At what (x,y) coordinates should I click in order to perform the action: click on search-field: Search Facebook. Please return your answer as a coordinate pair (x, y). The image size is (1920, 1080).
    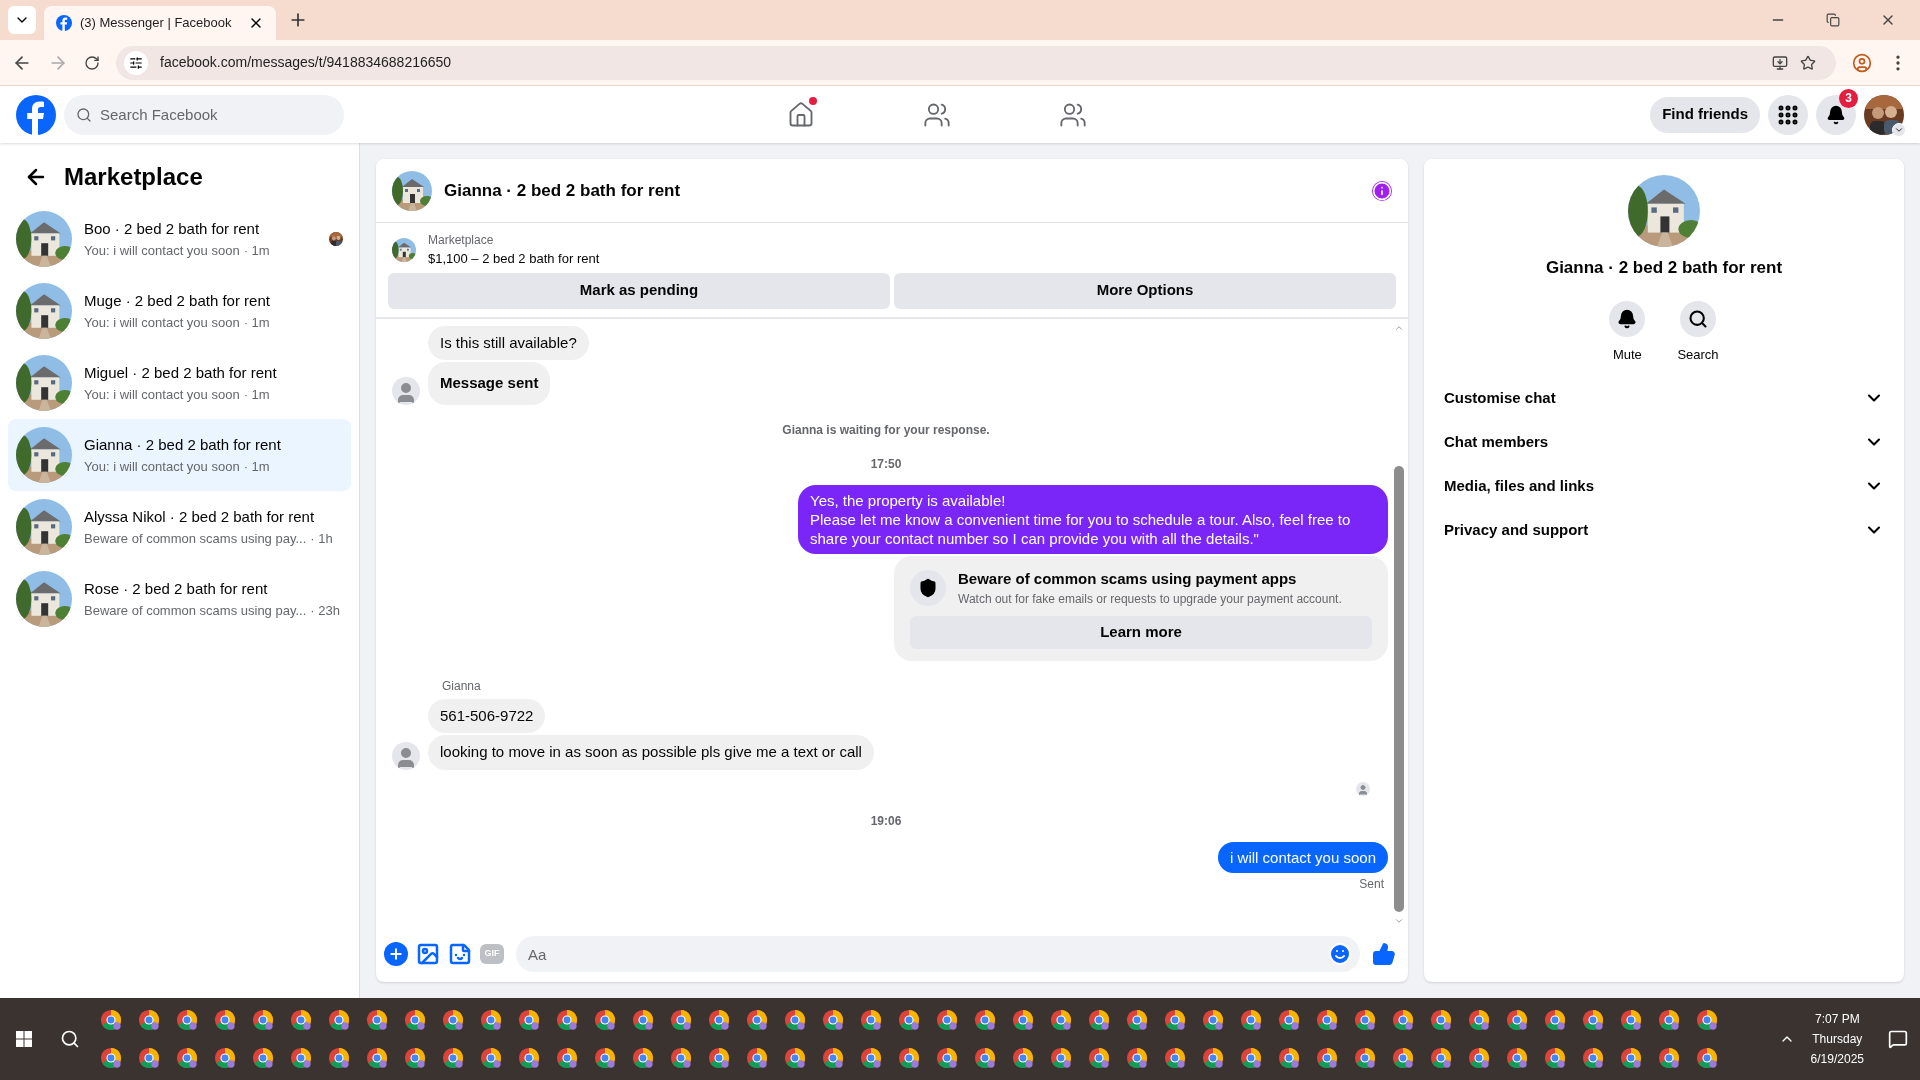
    Looking at the image, I should click on (204, 114).